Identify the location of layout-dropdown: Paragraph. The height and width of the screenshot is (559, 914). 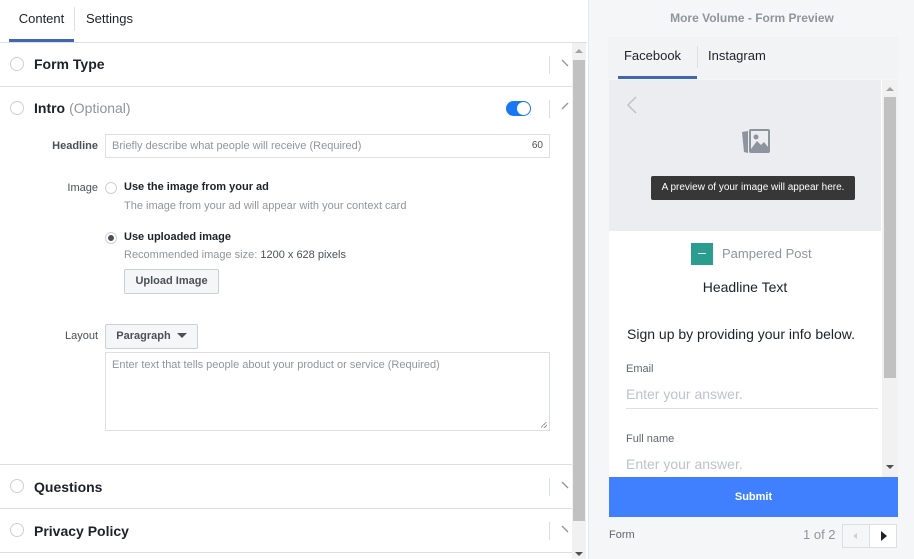
(151, 336).